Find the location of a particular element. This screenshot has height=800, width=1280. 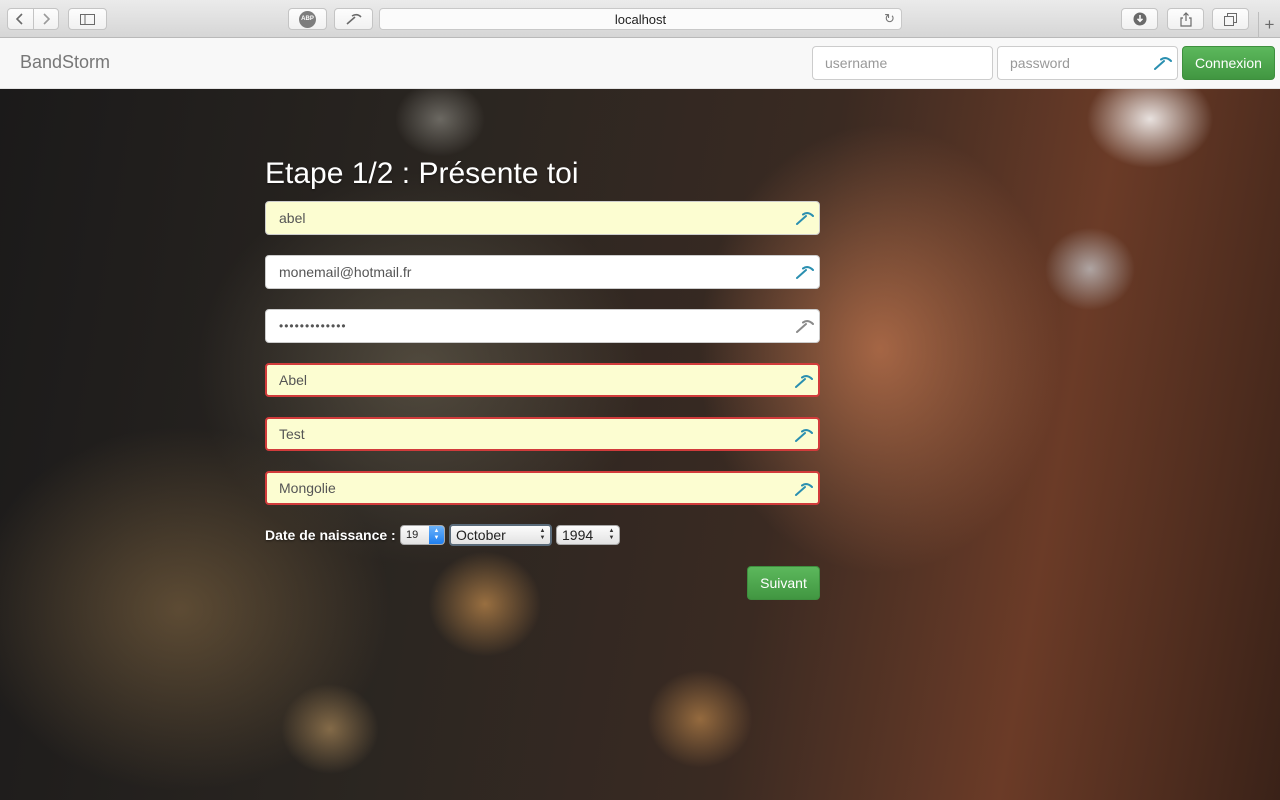

url-text: localhost is located at coordinates (640, 19).